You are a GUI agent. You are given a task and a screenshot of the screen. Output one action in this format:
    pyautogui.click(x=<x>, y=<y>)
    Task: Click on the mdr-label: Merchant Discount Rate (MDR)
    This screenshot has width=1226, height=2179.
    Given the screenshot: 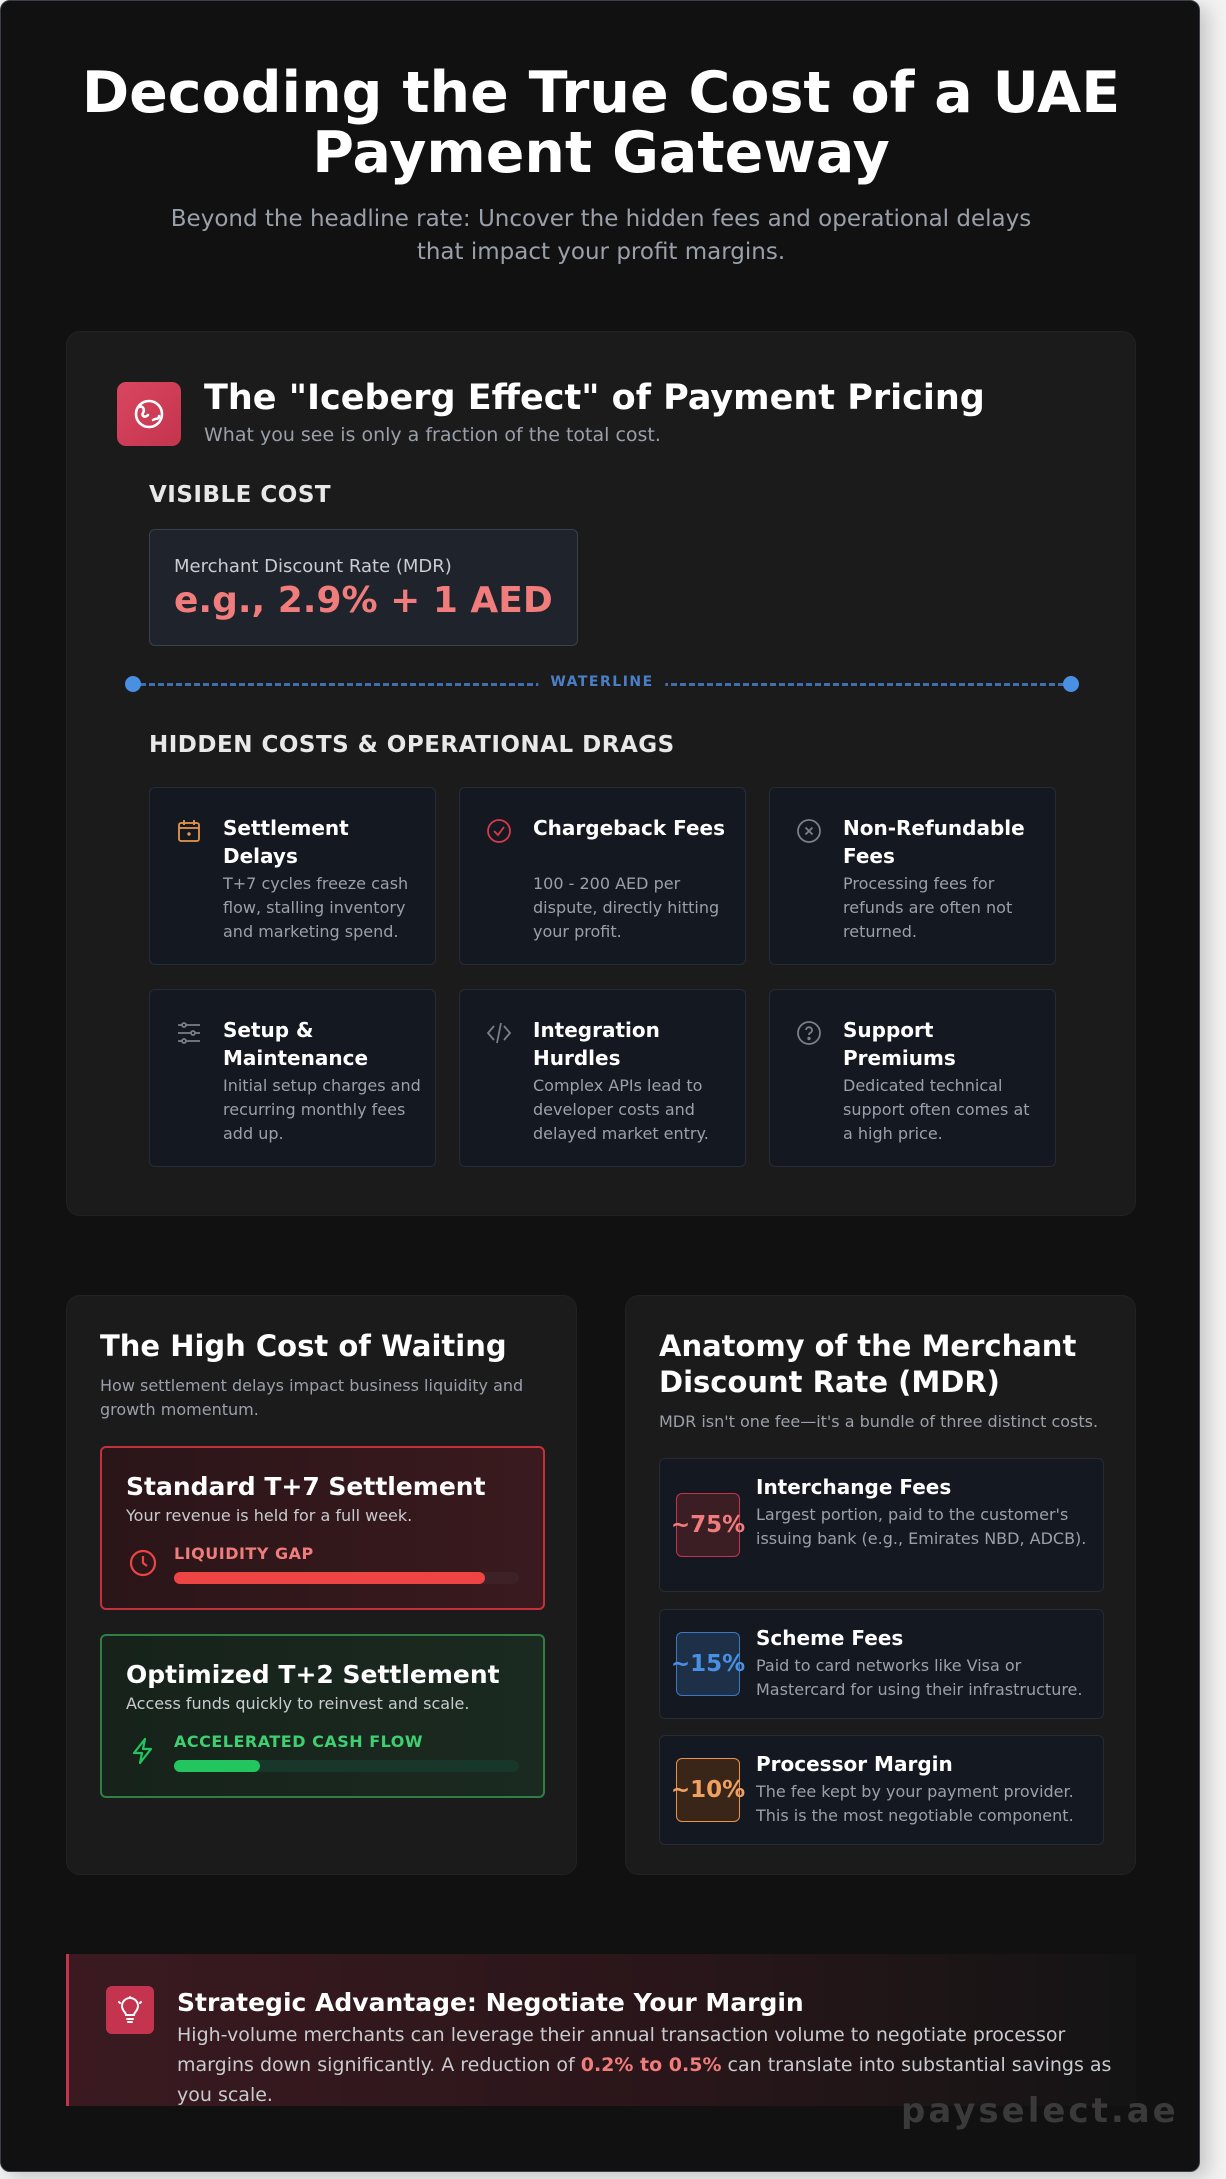 What is the action you would take?
    pyautogui.click(x=313, y=566)
    